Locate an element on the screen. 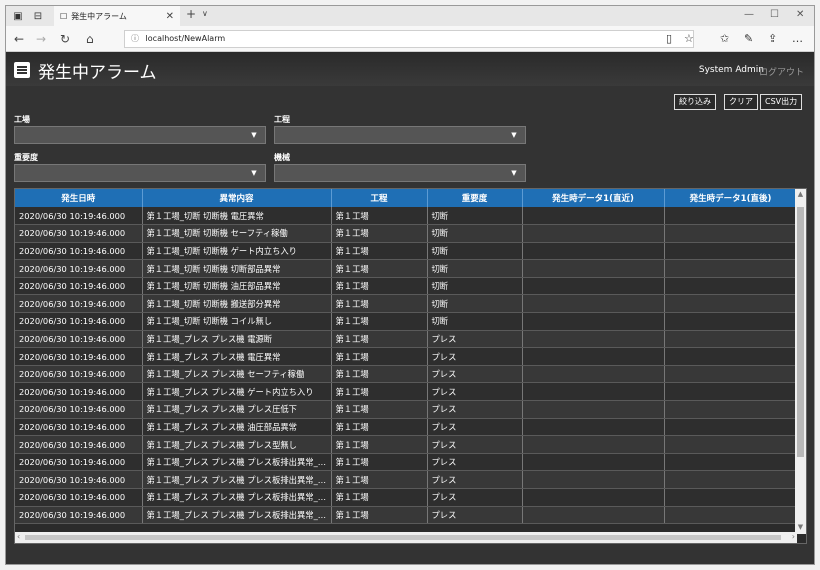 The width and height of the screenshot is (820, 570). column-header: 発生日時 is located at coordinates (79, 198).